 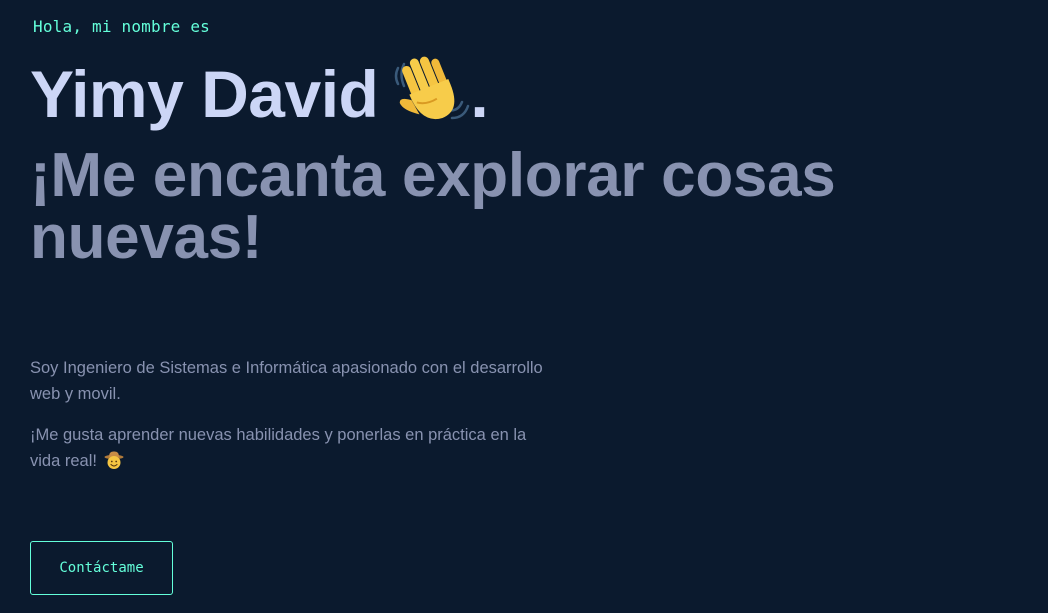 I want to click on tagline-line-2: nuevas!, so click(x=146, y=237).